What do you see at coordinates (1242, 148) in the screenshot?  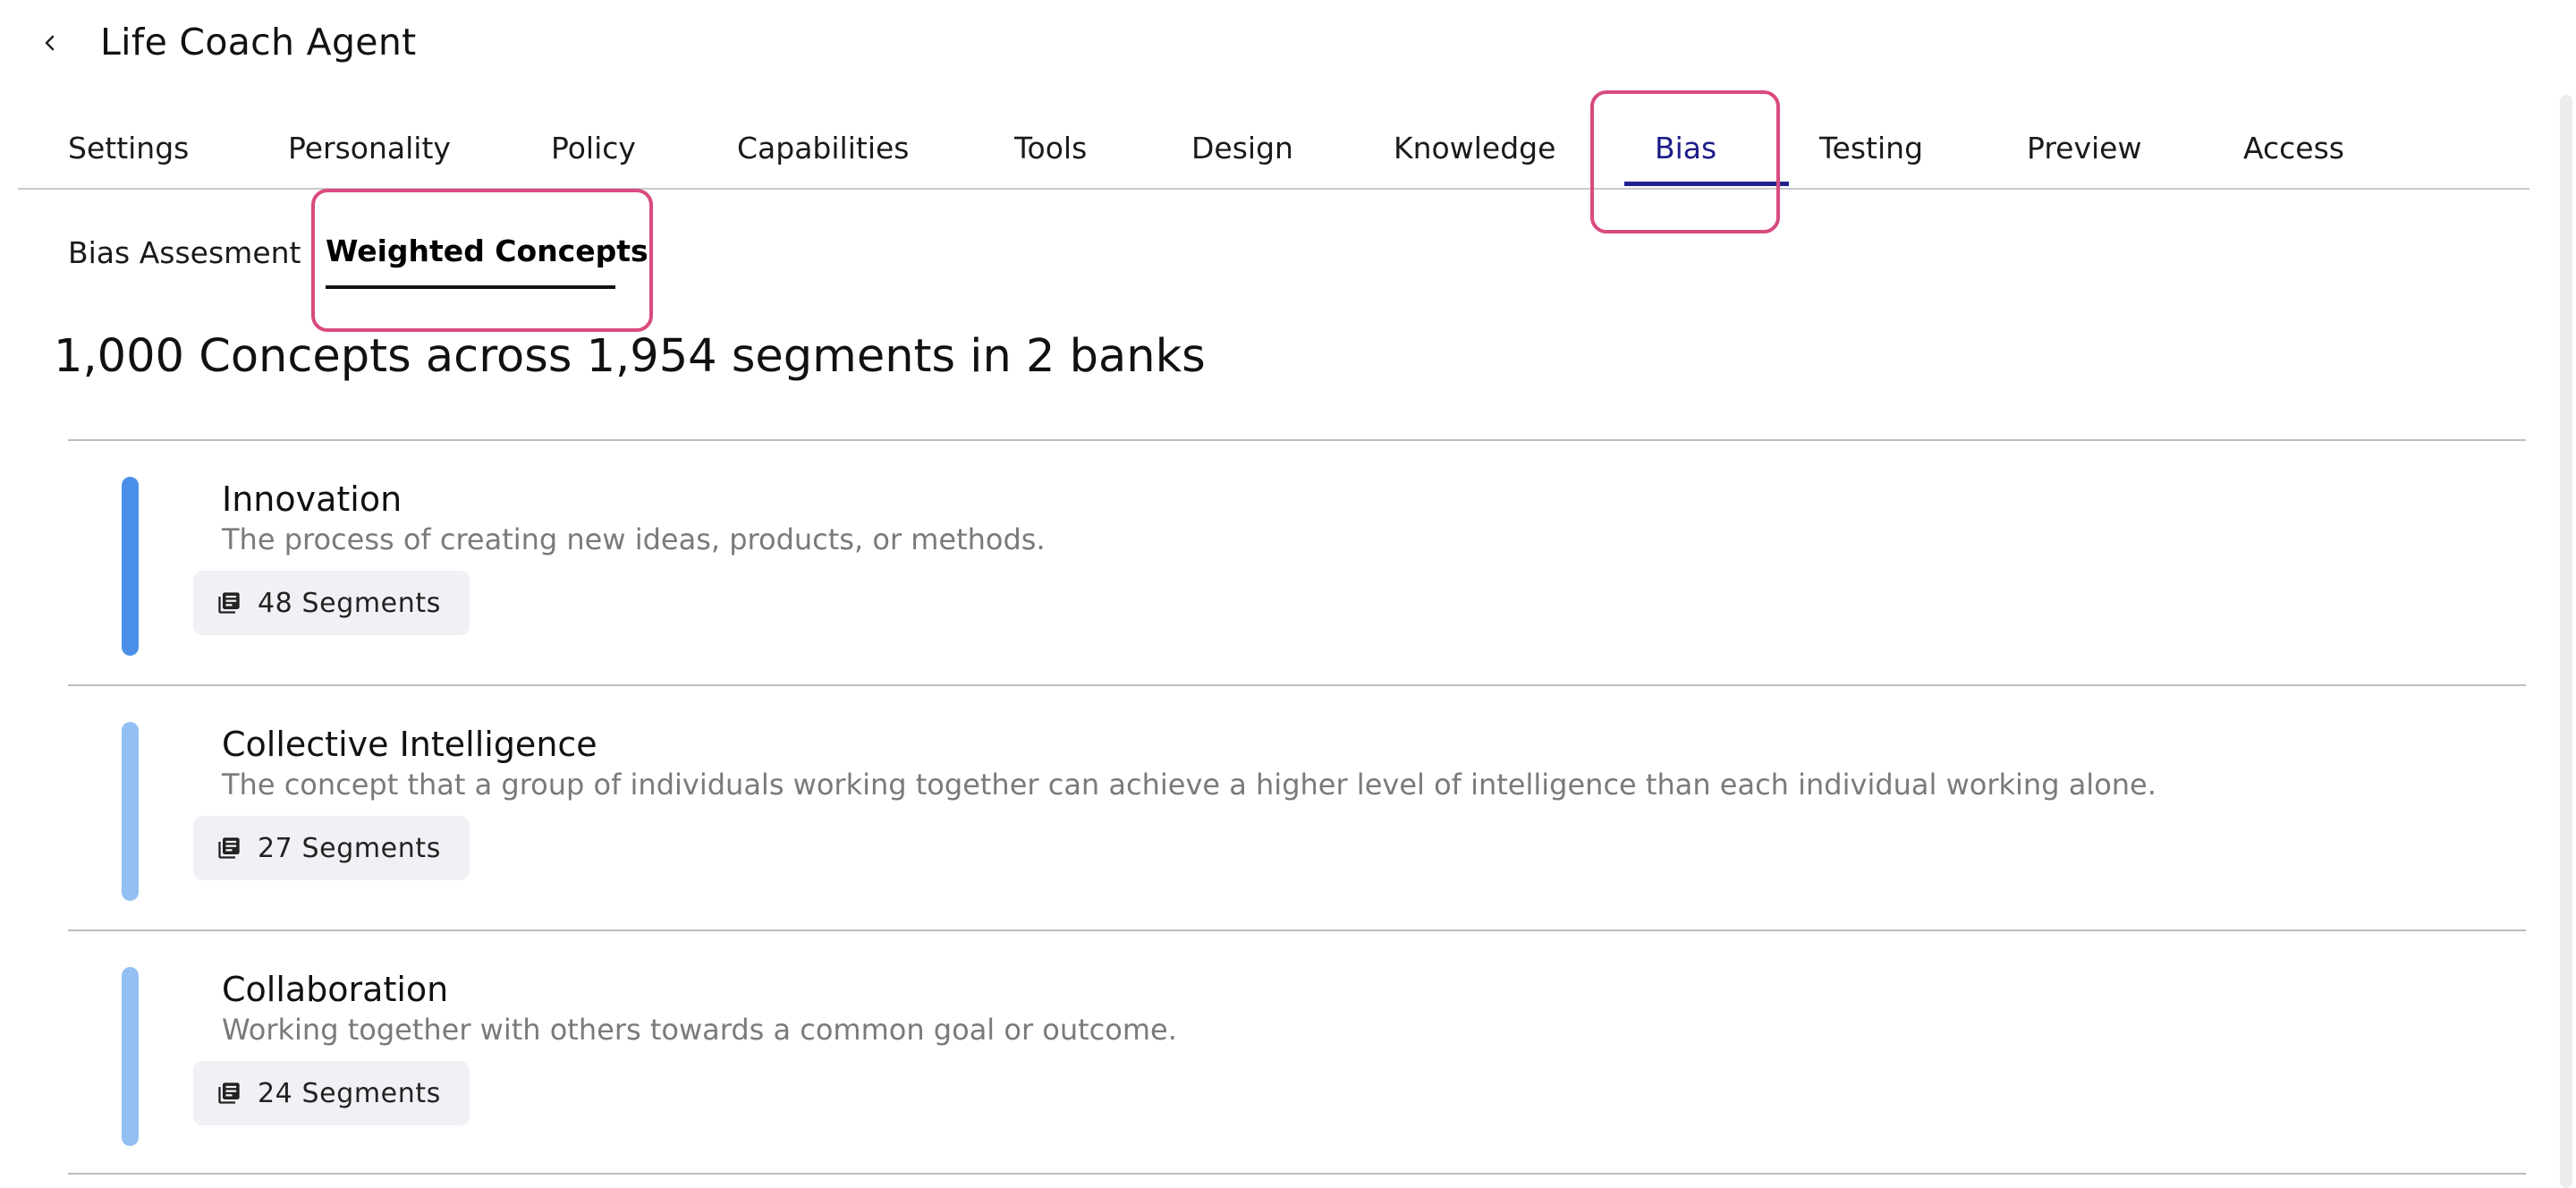 I see `tab-design: Design` at bounding box center [1242, 148].